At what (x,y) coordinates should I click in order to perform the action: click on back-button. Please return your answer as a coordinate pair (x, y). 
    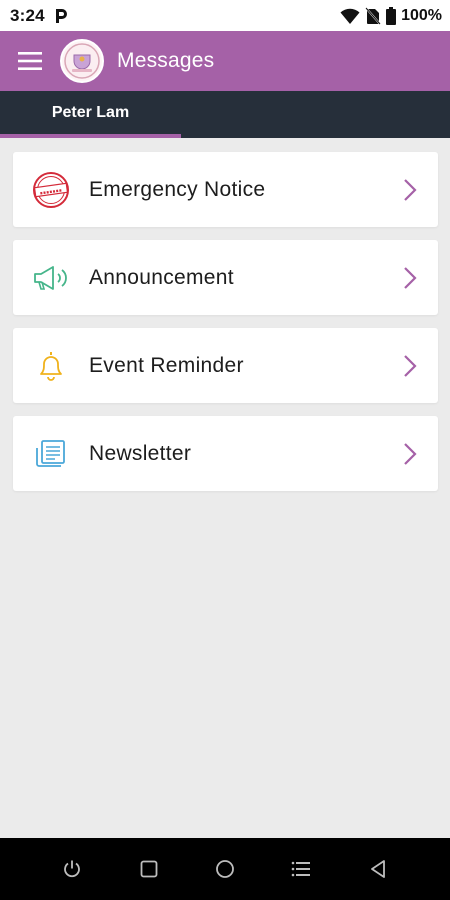
    Looking at the image, I should click on (378, 869).